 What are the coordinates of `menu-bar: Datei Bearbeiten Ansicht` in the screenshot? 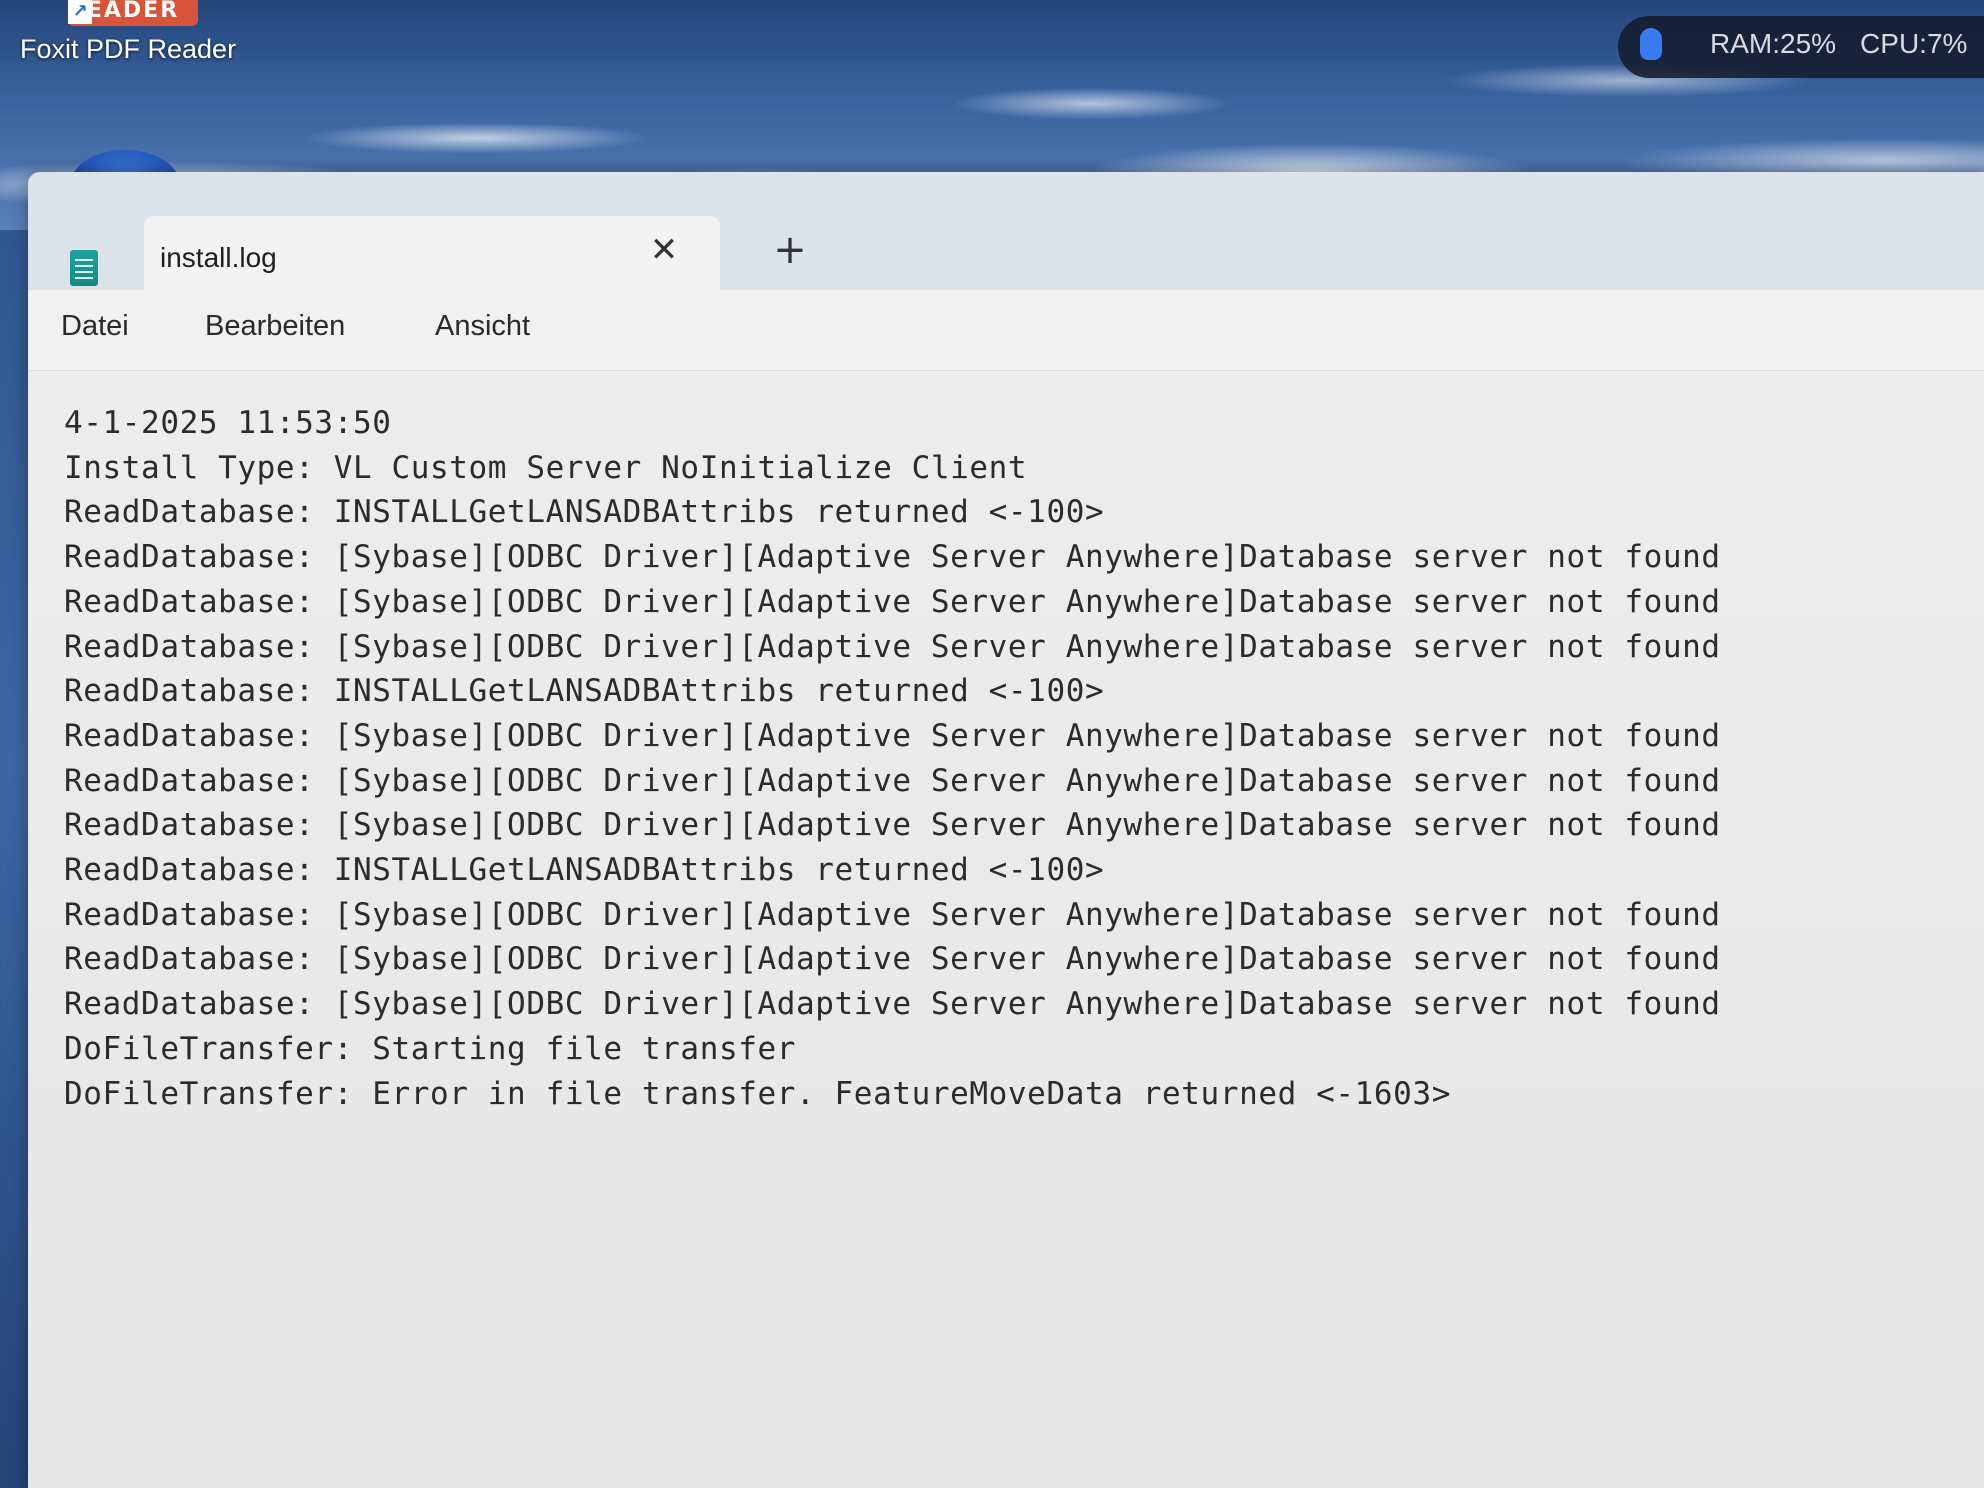 It's located at (1006, 330).